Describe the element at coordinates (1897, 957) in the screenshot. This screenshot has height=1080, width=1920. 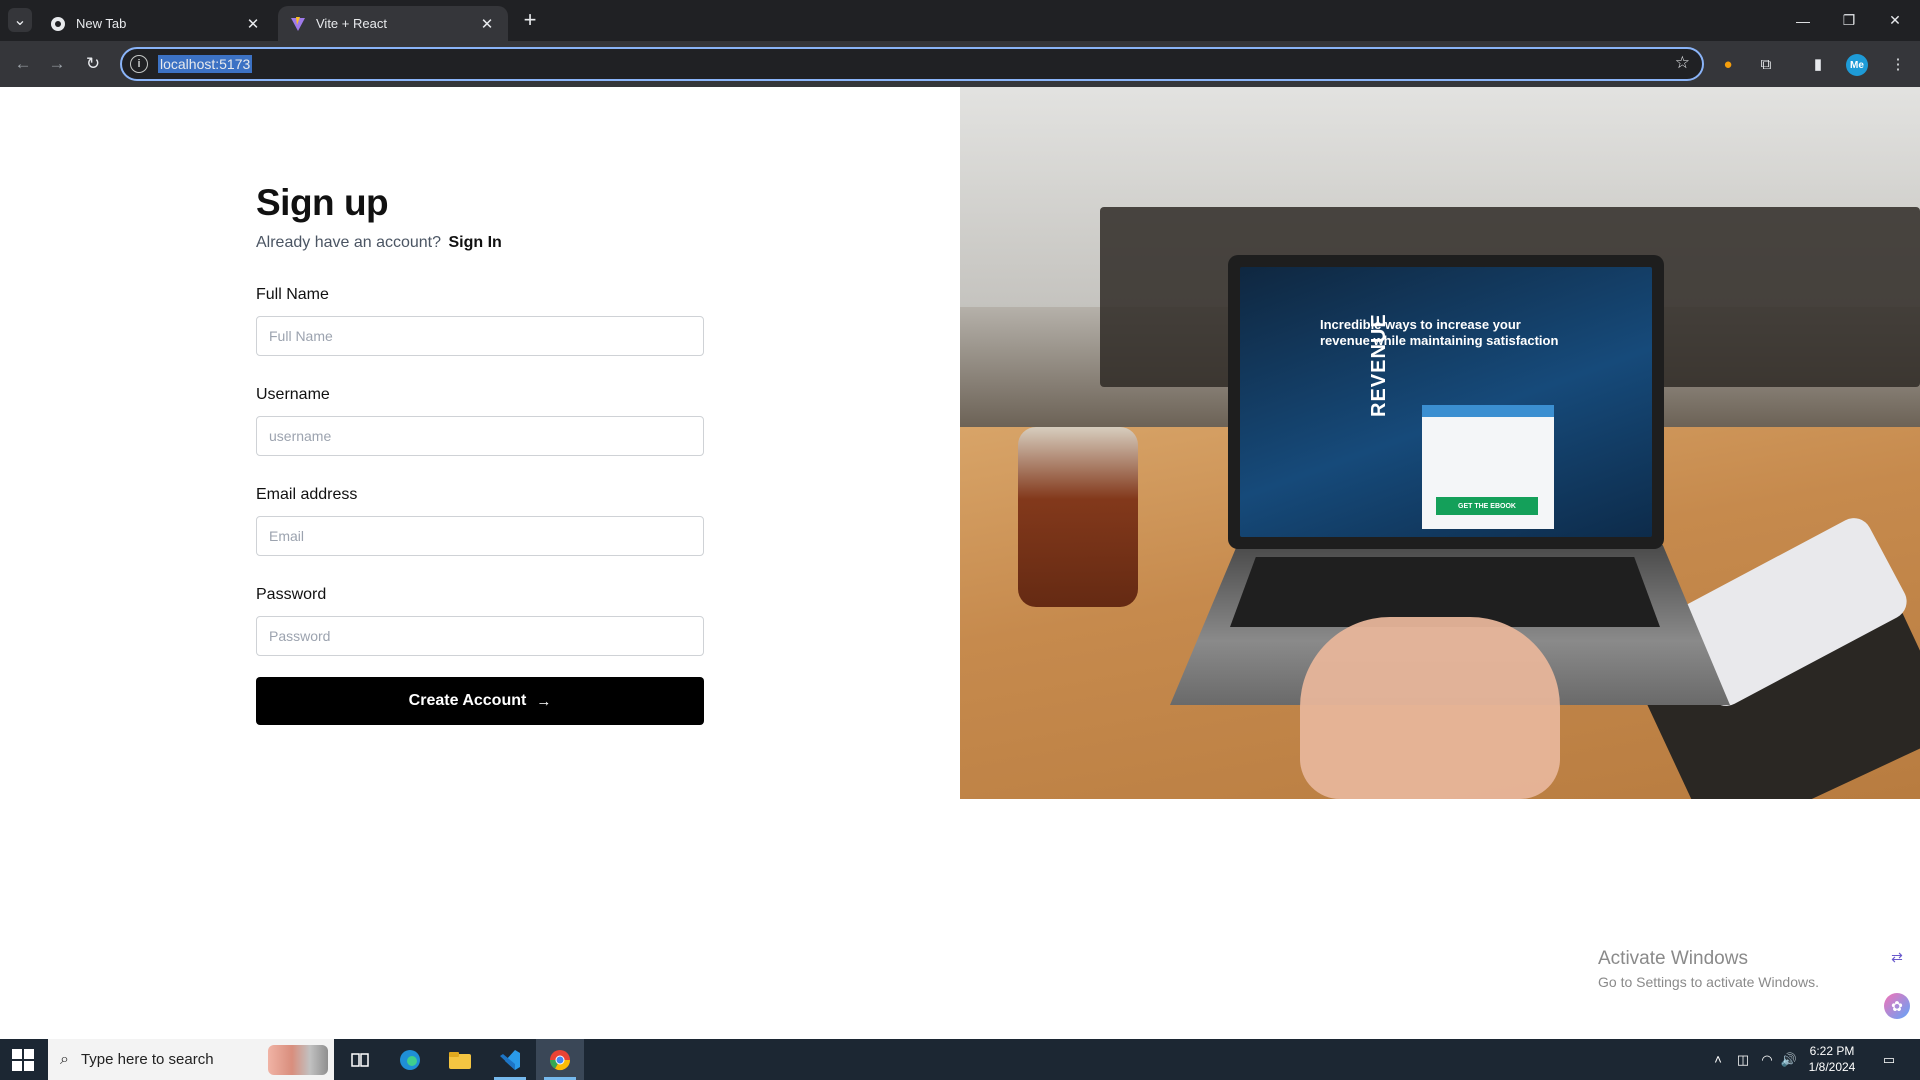
I see `translate-icon: ⇄` at that location.